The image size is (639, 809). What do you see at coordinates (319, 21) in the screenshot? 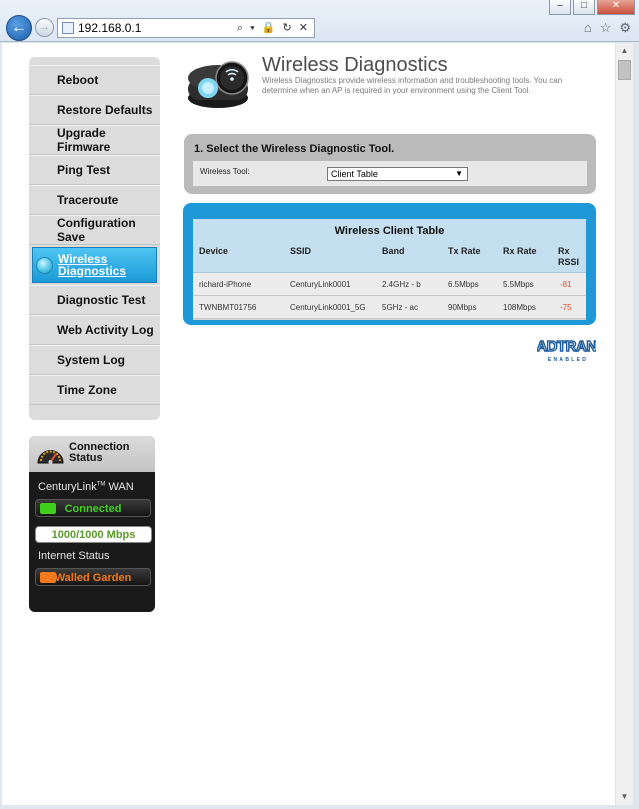
I see `browser-toolbar: – □ ✕ ← → 192.168.0.1 ⌕ ▾ 🔒 ↻ ✕ ⌂ ☆ ⚙` at bounding box center [319, 21].